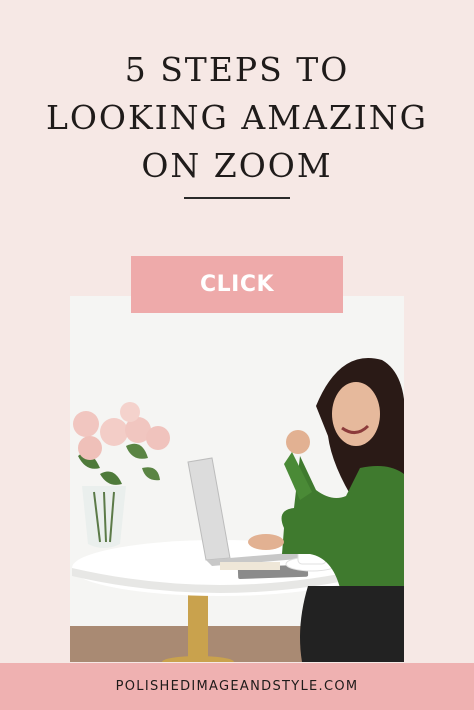  I want to click on footer-bar: POLISHEDIMAGEANDSTYLE.COM, so click(237, 686).